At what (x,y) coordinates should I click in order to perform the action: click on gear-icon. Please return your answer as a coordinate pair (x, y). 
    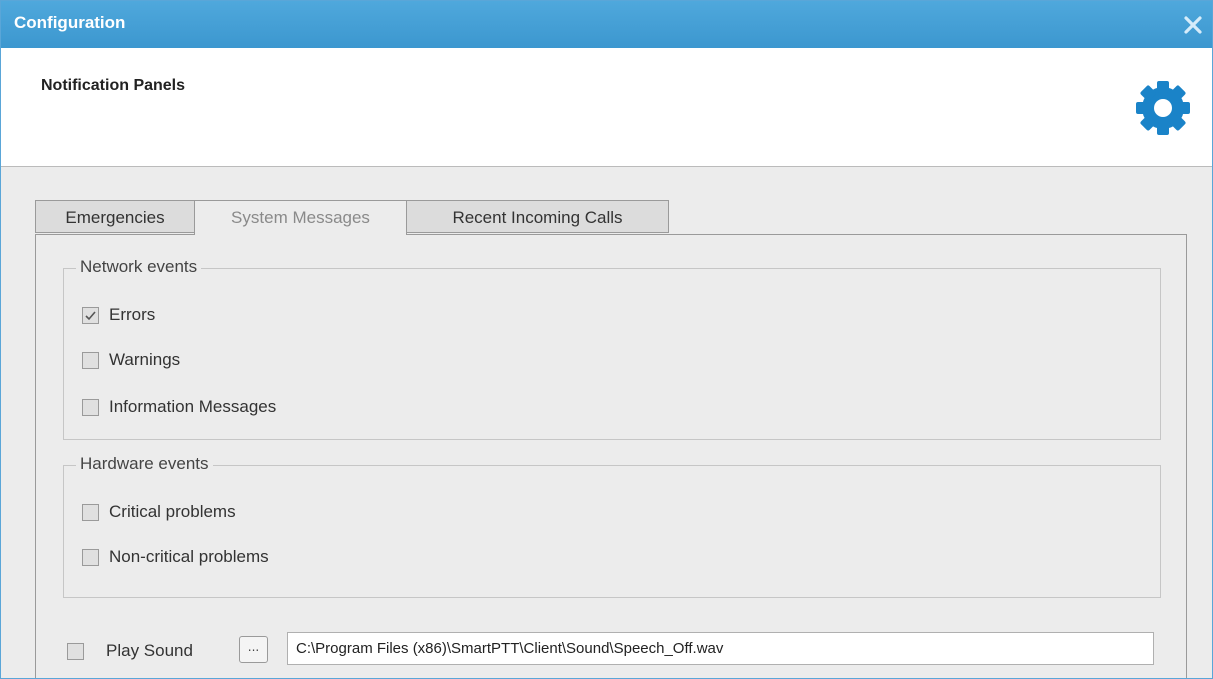
    Looking at the image, I should click on (1163, 108).